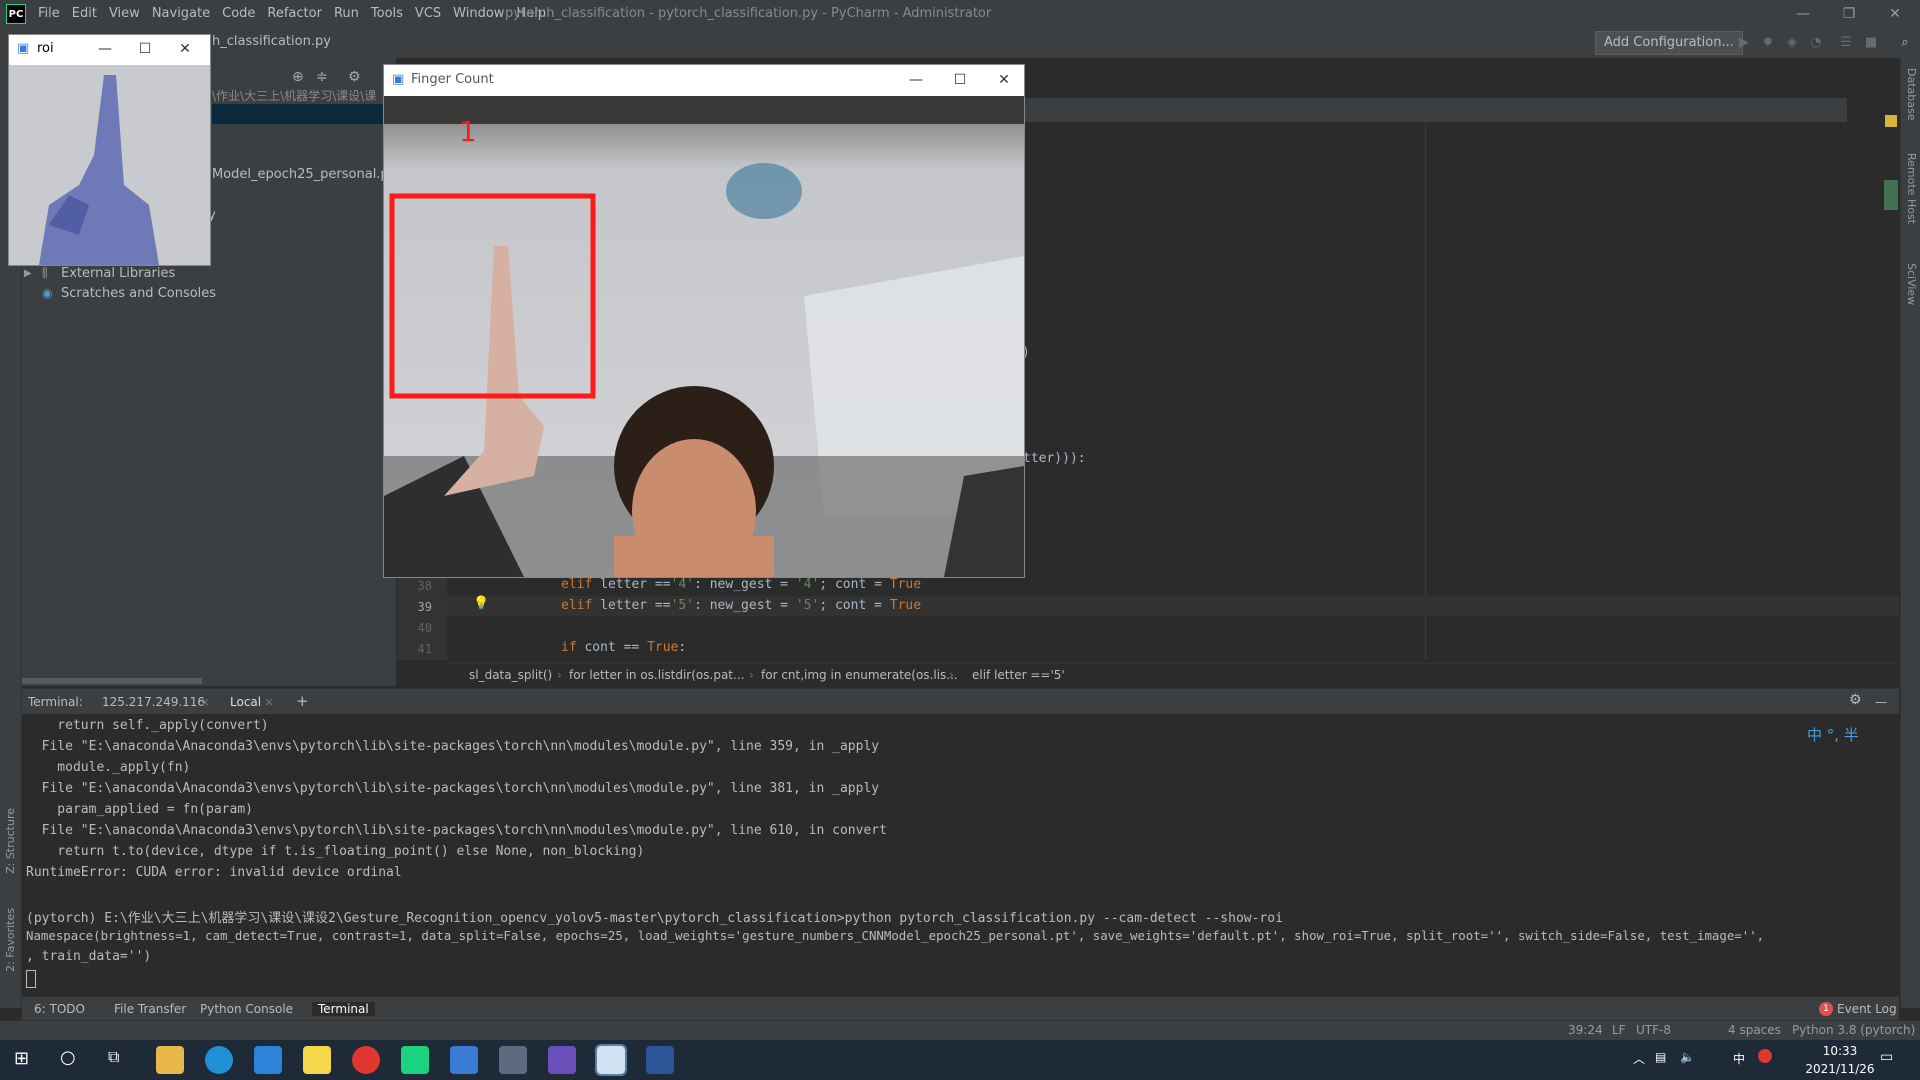  What do you see at coordinates (112, 681) in the screenshot?
I see `horizontal-scrollbar` at bounding box center [112, 681].